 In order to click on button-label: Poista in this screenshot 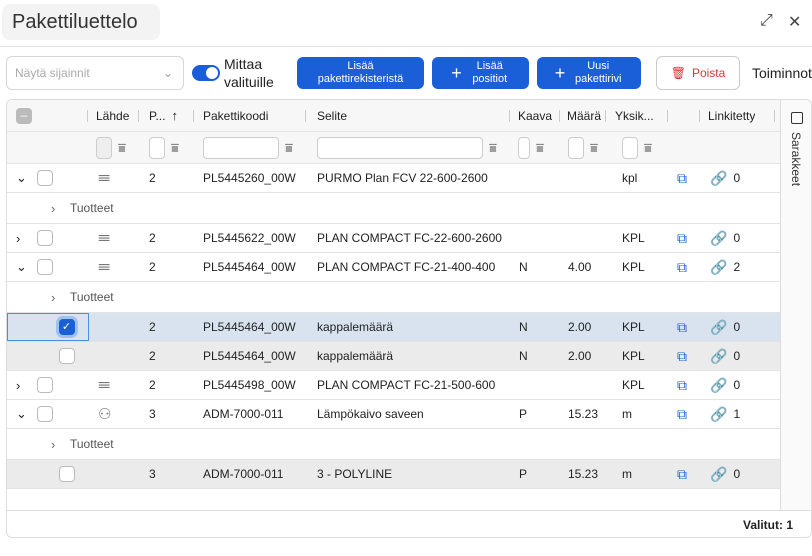, I will do `click(708, 73)`.